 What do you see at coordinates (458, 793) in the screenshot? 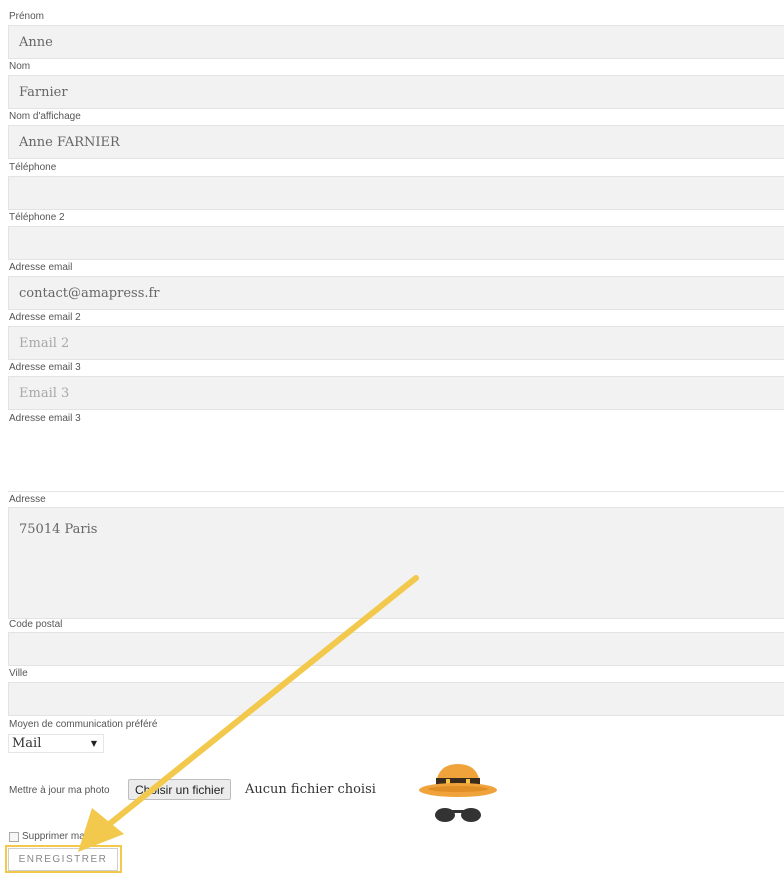
I see `avatar-hat-glasses-icon` at bounding box center [458, 793].